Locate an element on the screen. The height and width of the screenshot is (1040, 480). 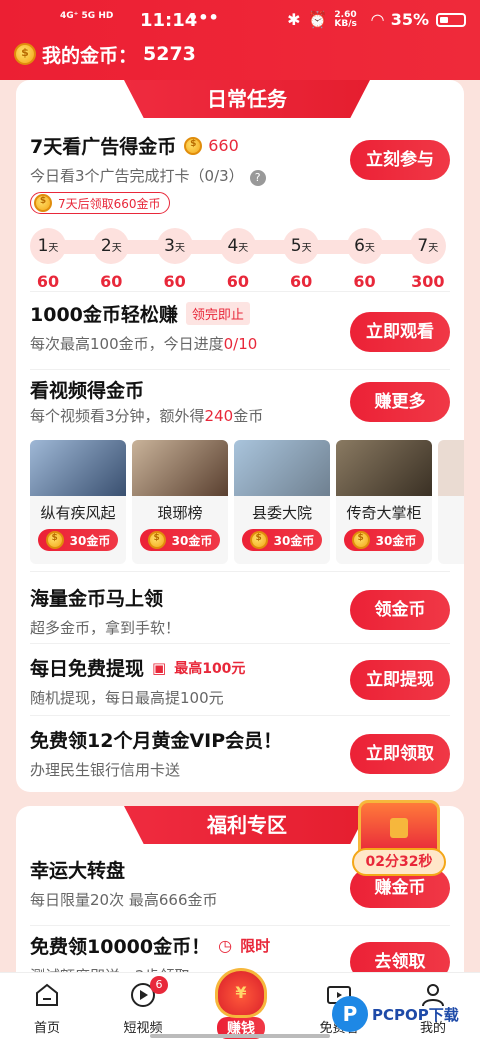
easy-coins-tag: 领完即止 is located at coordinates (217, 313).